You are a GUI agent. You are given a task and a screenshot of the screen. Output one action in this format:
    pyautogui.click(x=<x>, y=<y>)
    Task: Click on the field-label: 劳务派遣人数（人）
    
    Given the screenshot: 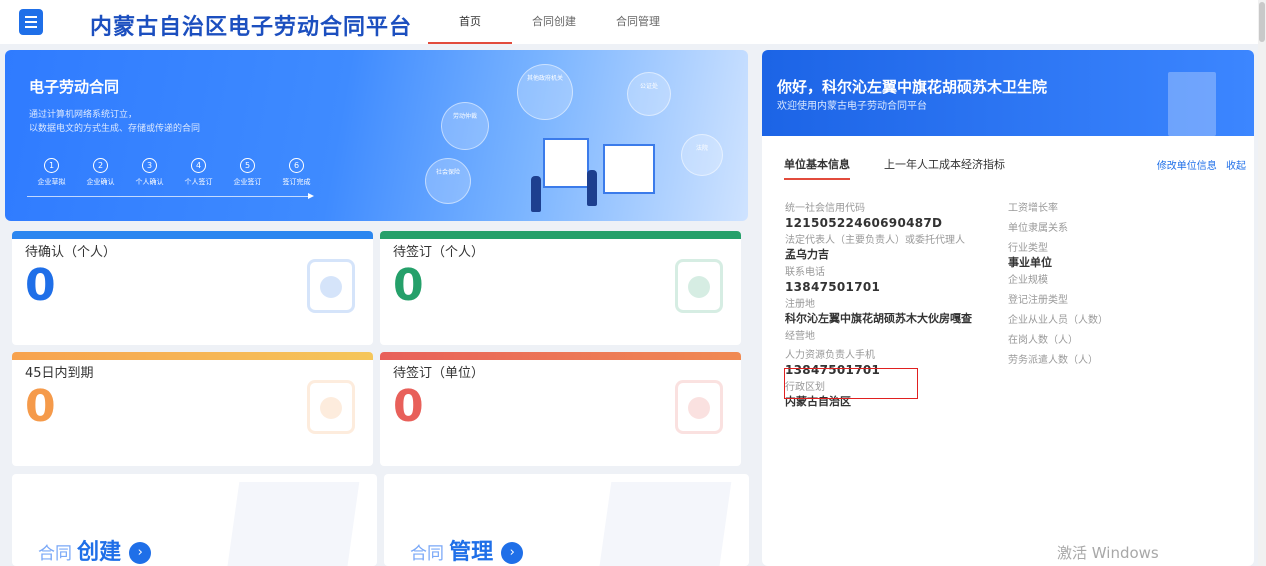 What is the action you would take?
    pyautogui.click(x=1053, y=360)
    